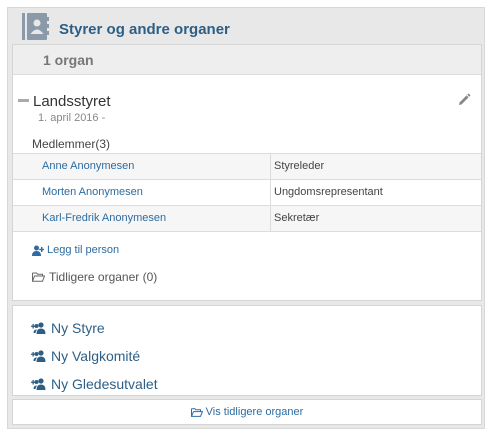 The width and height of the screenshot is (498, 439). Describe the element at coordinates (38, 277) in the screenshot. I see `folder-icon` at that location.